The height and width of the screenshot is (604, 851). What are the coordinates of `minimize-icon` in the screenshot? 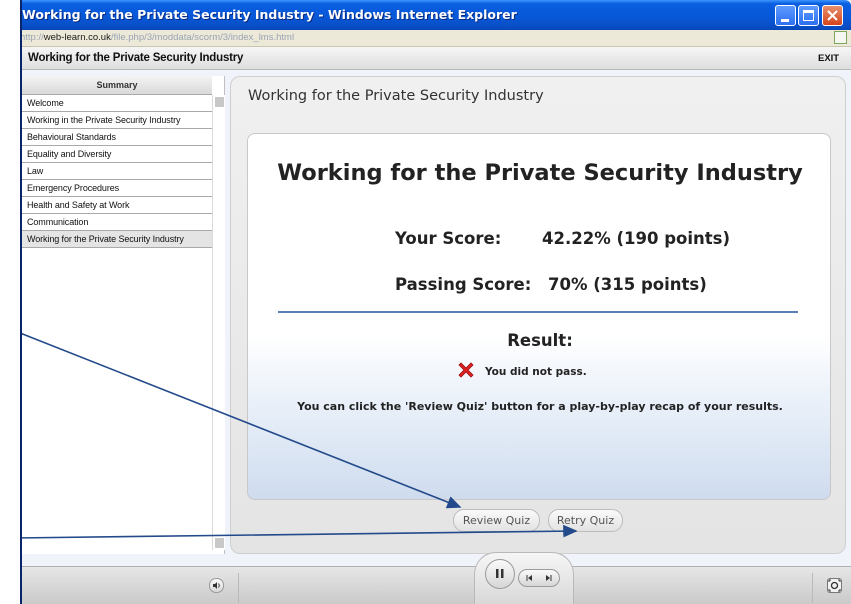 It's located at (785, 20).